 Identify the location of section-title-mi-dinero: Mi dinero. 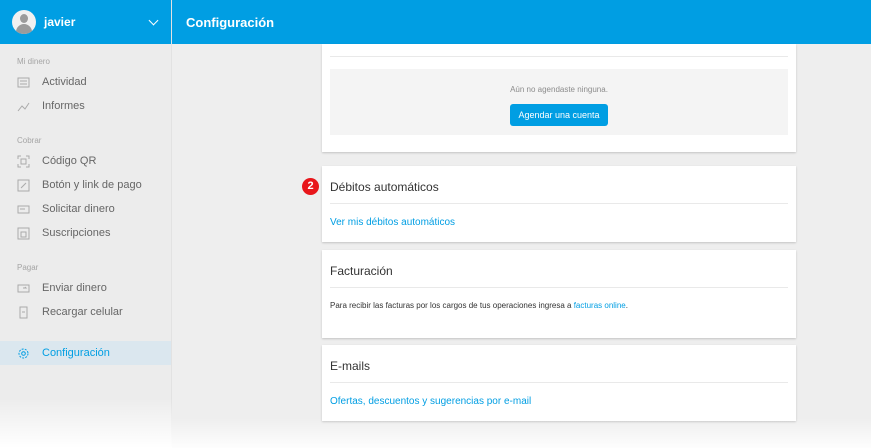
(33, 61).